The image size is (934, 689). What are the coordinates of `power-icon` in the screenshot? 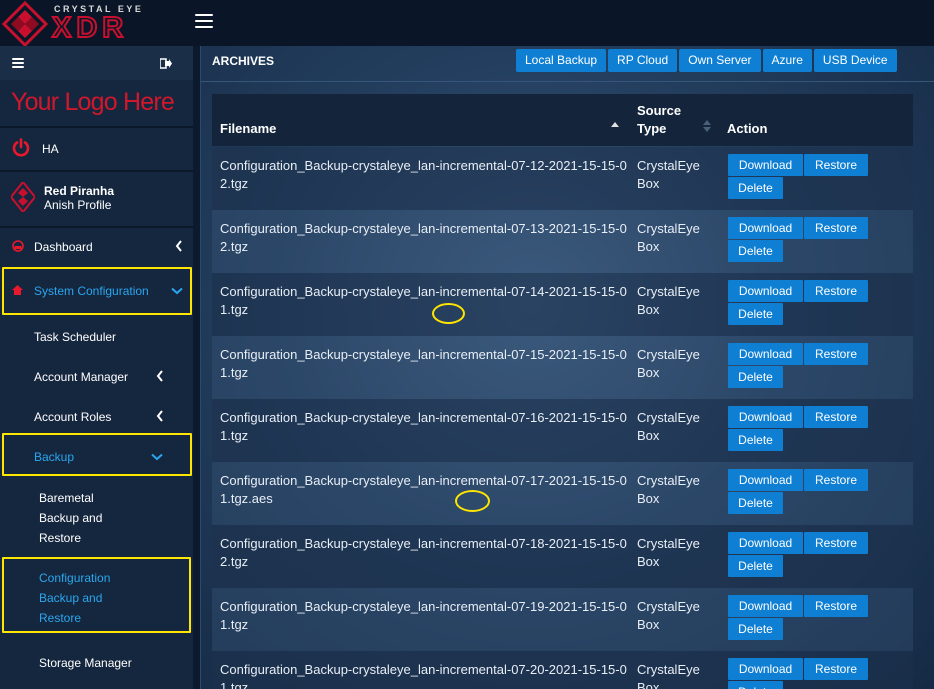 It's located at (21, 147).